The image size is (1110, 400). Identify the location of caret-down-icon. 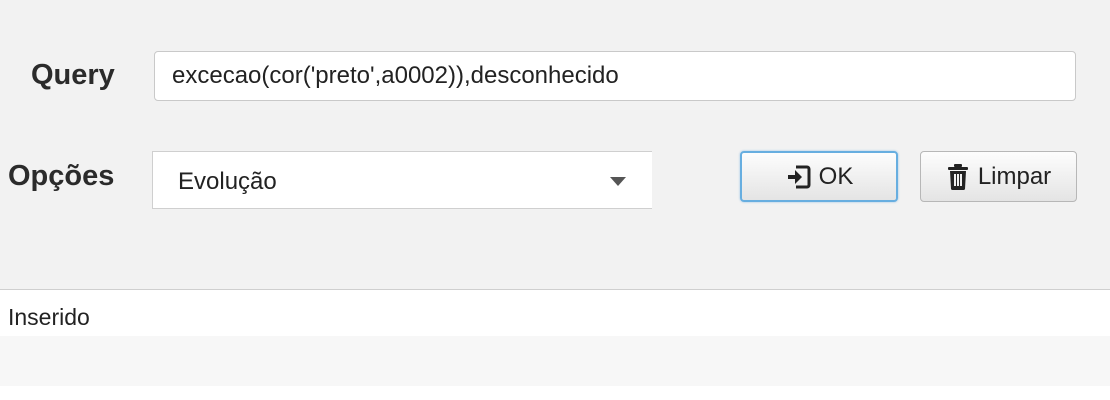
(618, 181).